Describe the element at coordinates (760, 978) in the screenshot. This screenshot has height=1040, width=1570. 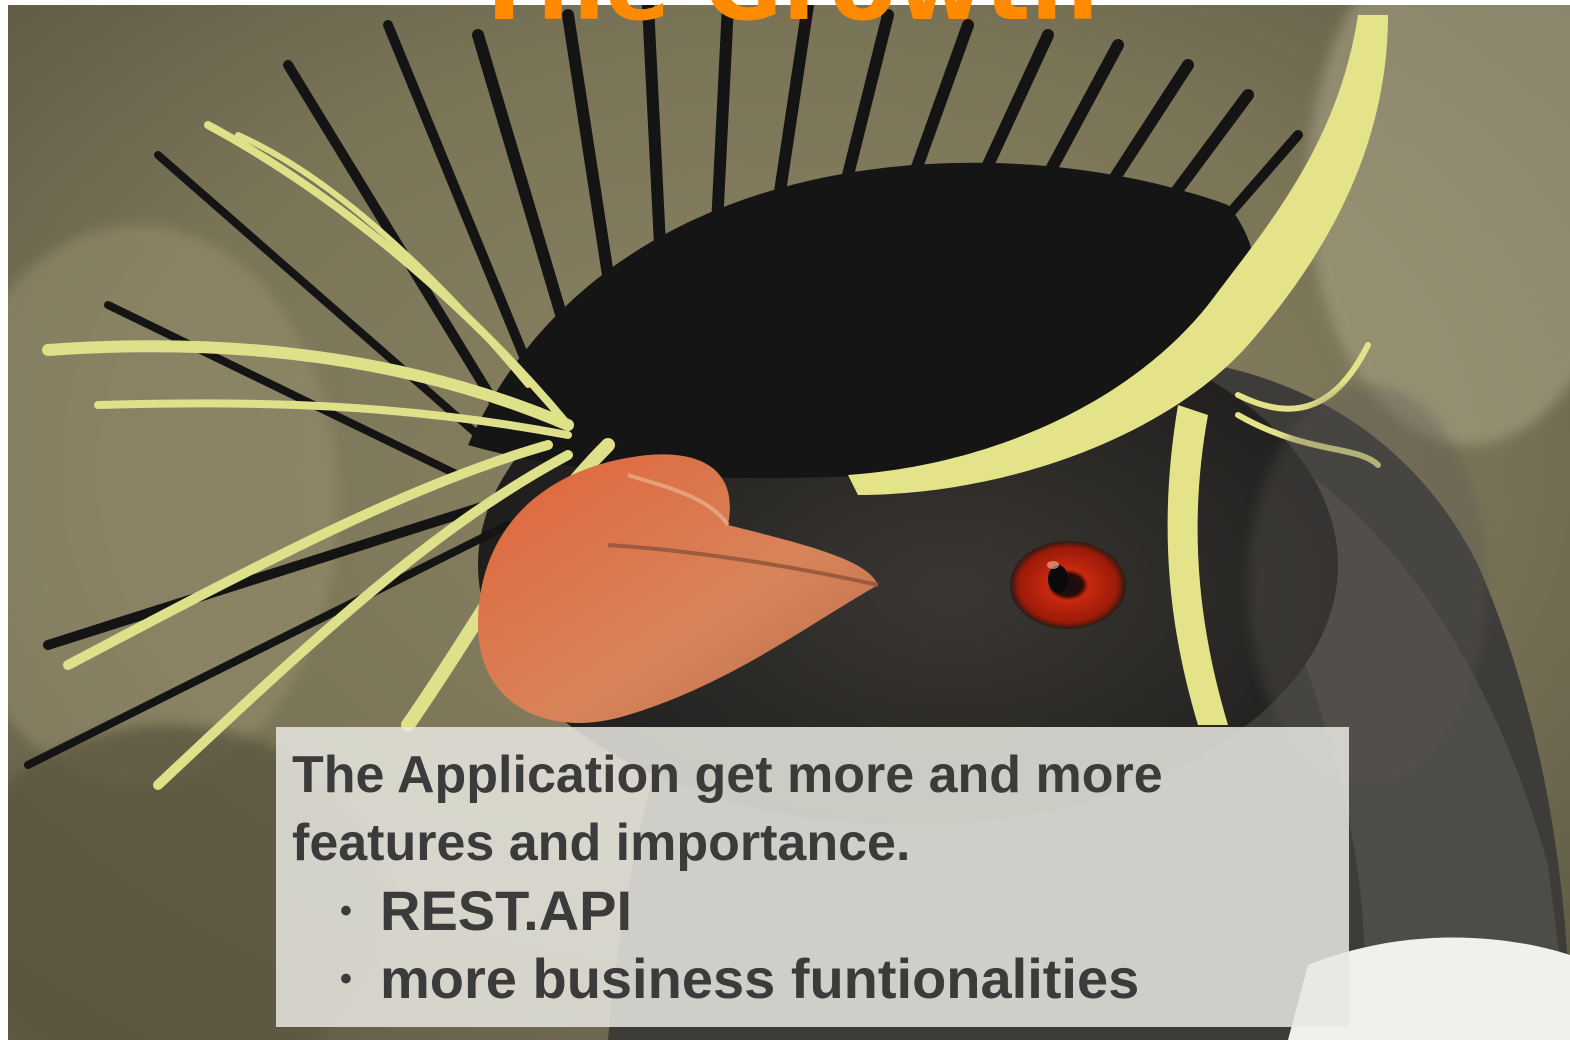
I see `bullet-text: more business funtionalities` at that location.